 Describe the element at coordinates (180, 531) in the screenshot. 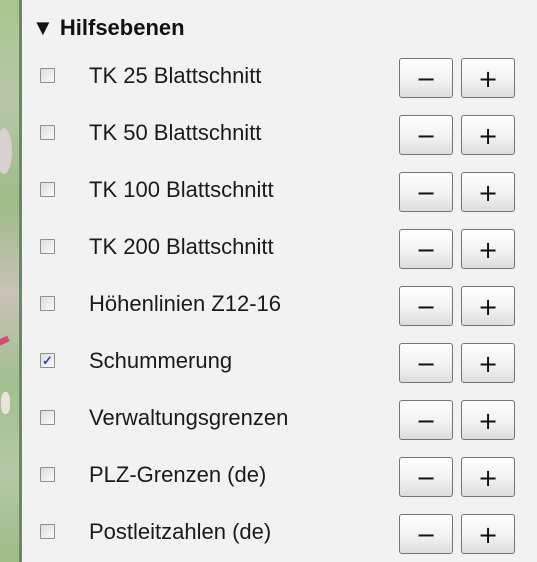

I see `layer-label: Postleitzahlen (de)` at that location.